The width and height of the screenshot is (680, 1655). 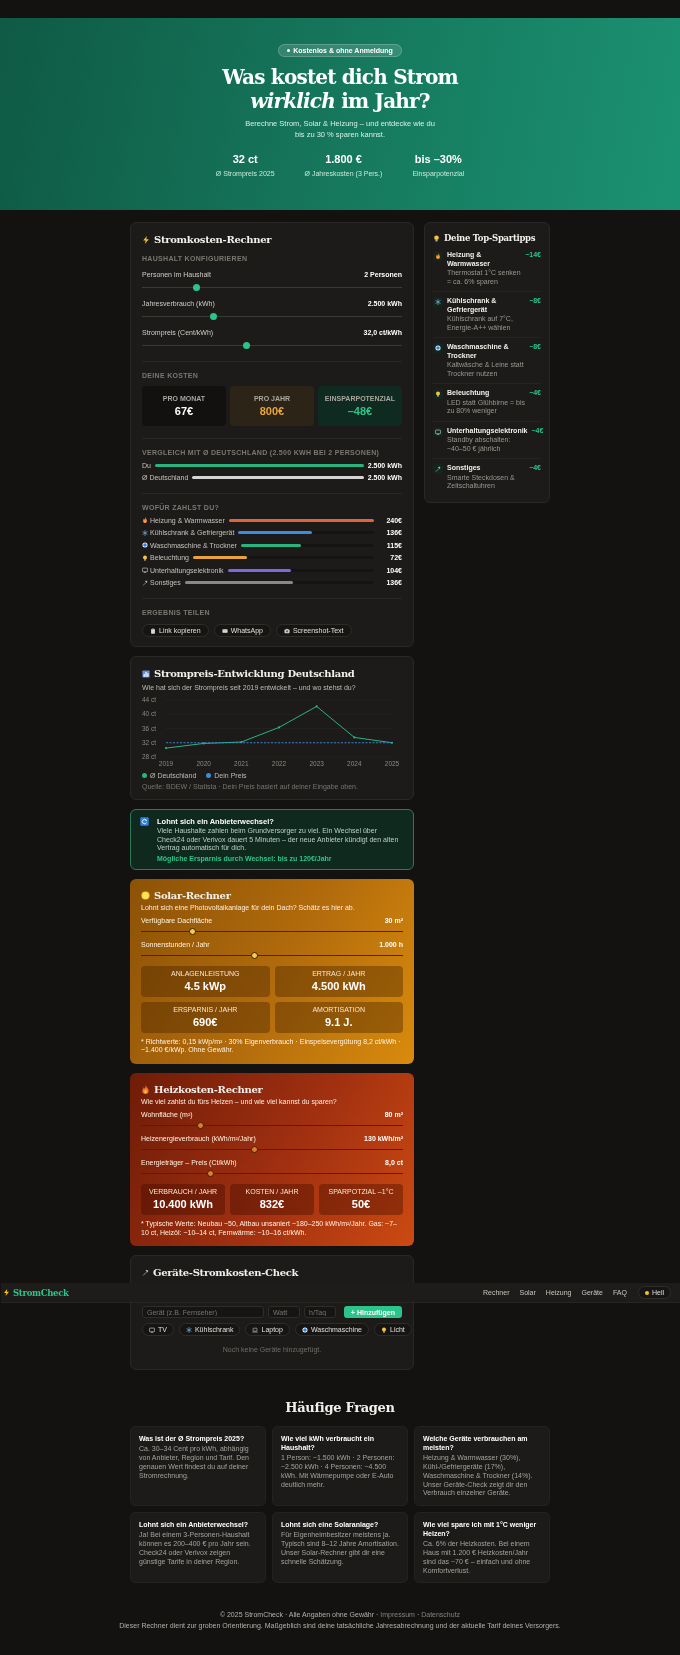 I want to click on tile-value: 50€, so click(x=361, y=1204).